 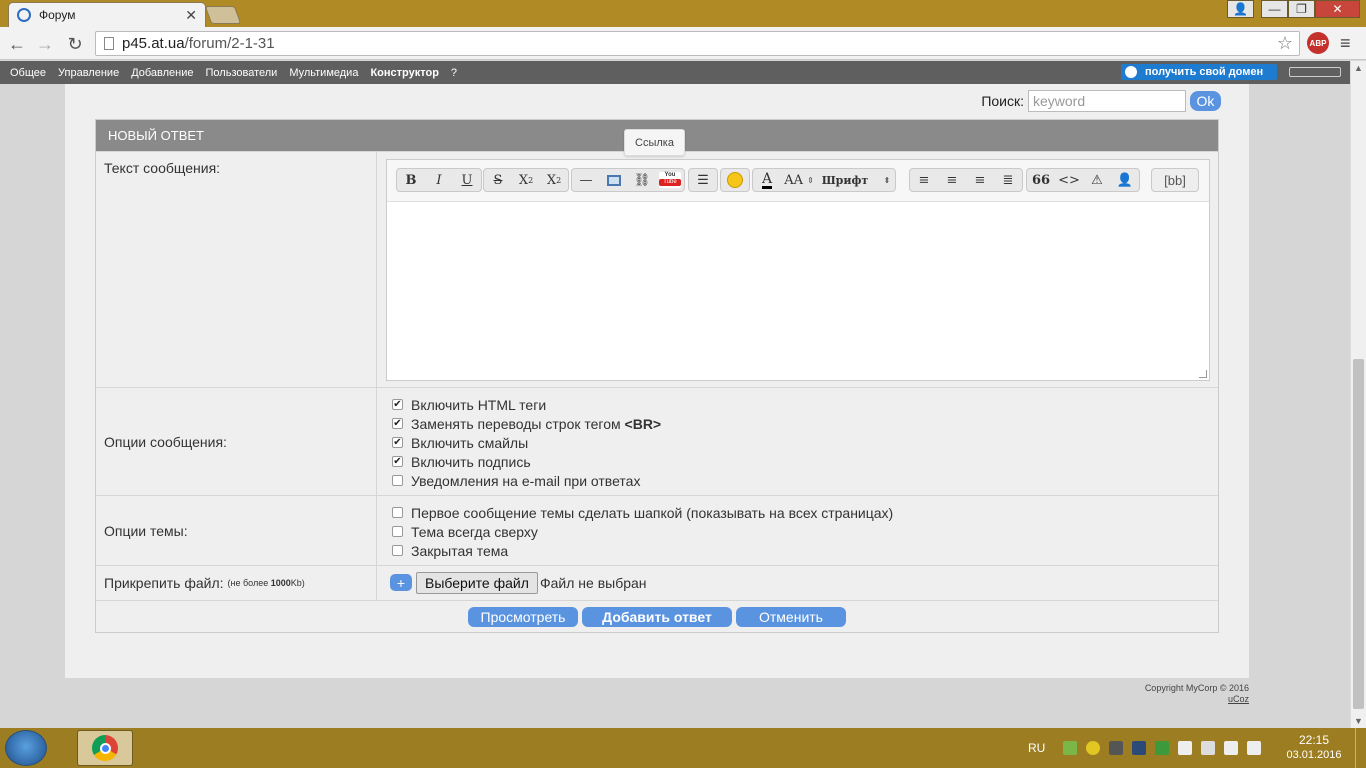 I want to click on system-clock: 22:15 03.01.2016, so click(x=1314, y=748).